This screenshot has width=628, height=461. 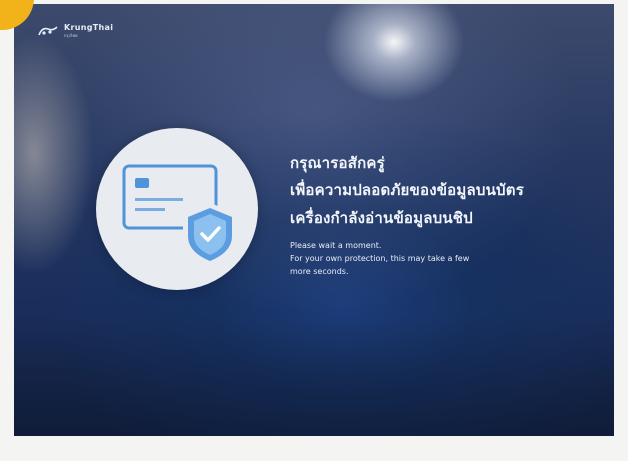 I want to click on card-security-illustration, so click(x=177, y=209).